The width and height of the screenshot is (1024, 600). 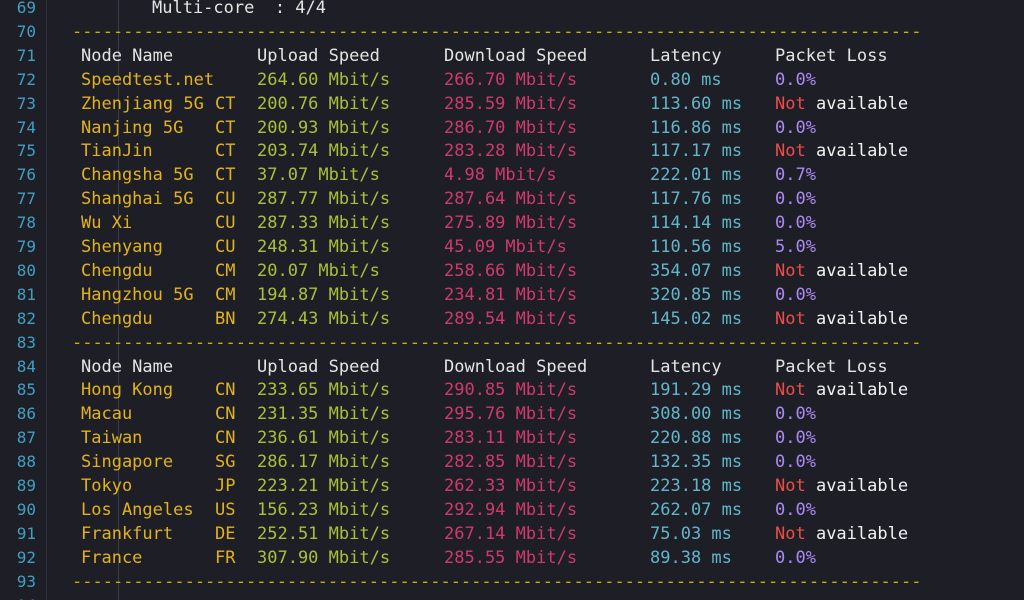 What do you see at coordinates (122, 247) in the screenshot?
I see `node-name: Shenyang` at bounding box center [122, 247].